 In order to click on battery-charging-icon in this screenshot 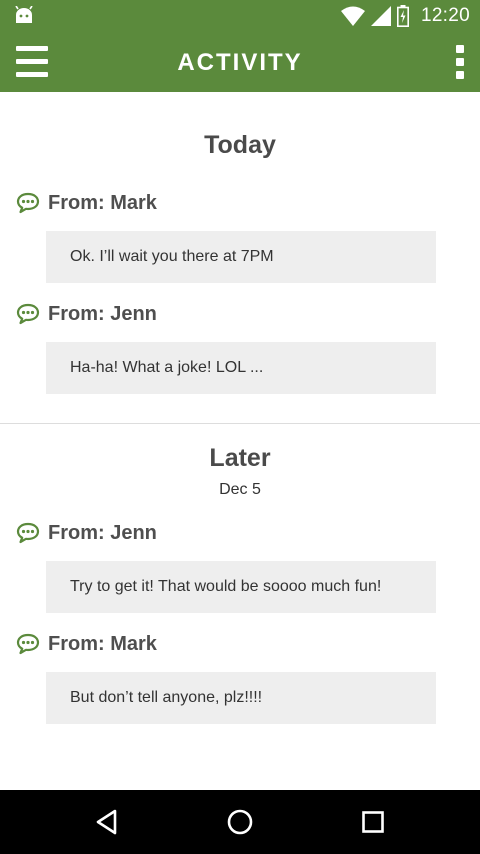, I will do `click(402, 16)`.